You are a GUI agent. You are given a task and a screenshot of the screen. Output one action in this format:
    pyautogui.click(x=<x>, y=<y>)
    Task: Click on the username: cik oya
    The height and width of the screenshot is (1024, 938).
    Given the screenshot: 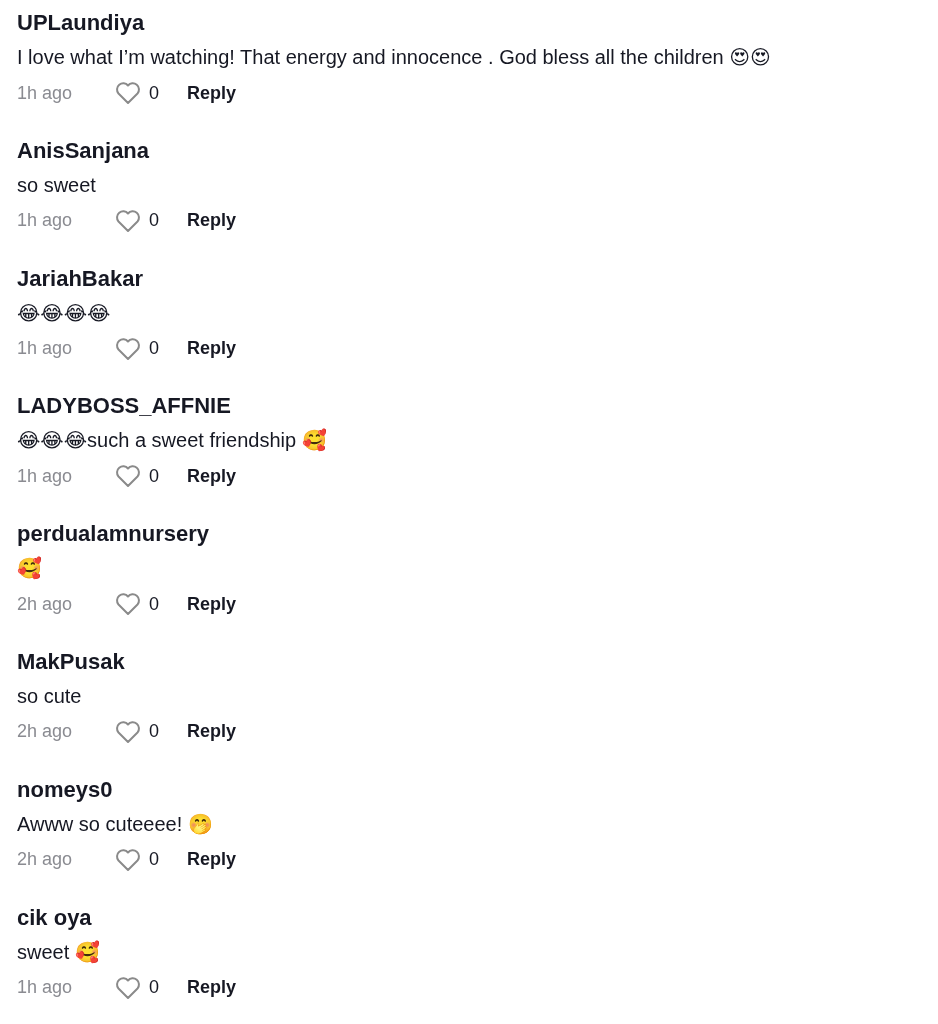 What is the action you would take?
    pyautogui.click(x=469, y=917)
    